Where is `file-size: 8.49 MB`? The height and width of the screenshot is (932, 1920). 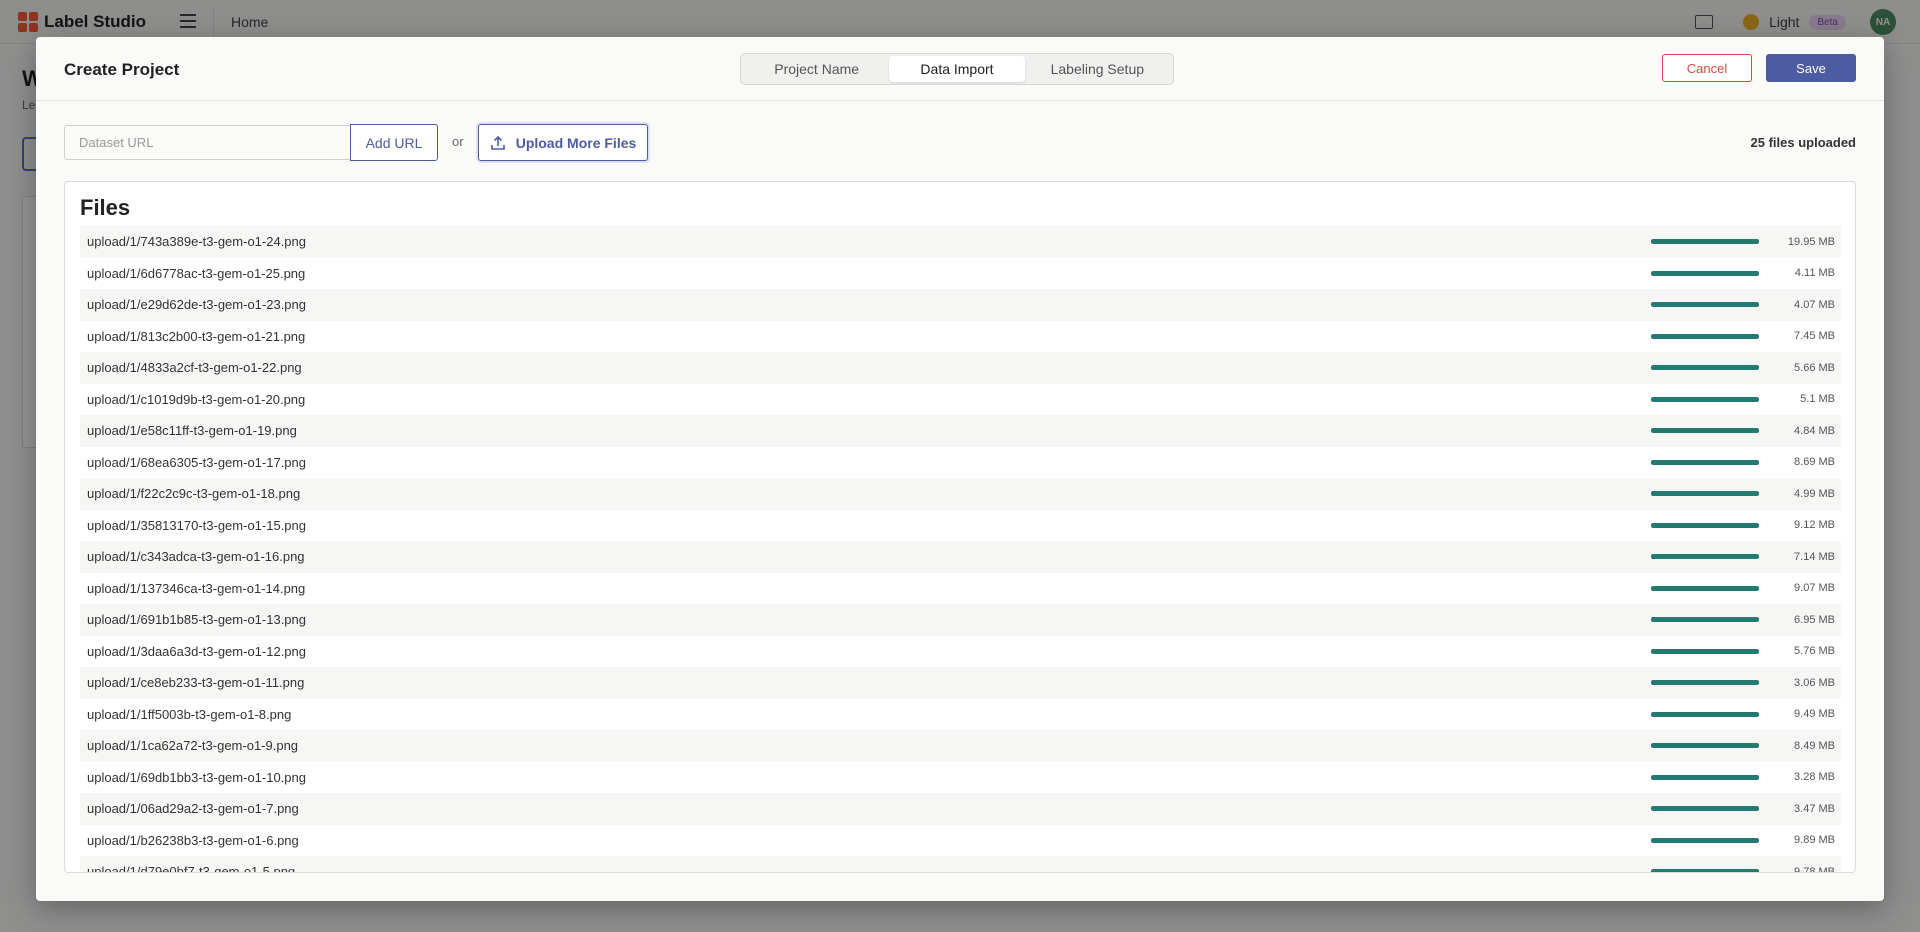 file-size: 8.49 MB is located at coordinates (1814, 745).